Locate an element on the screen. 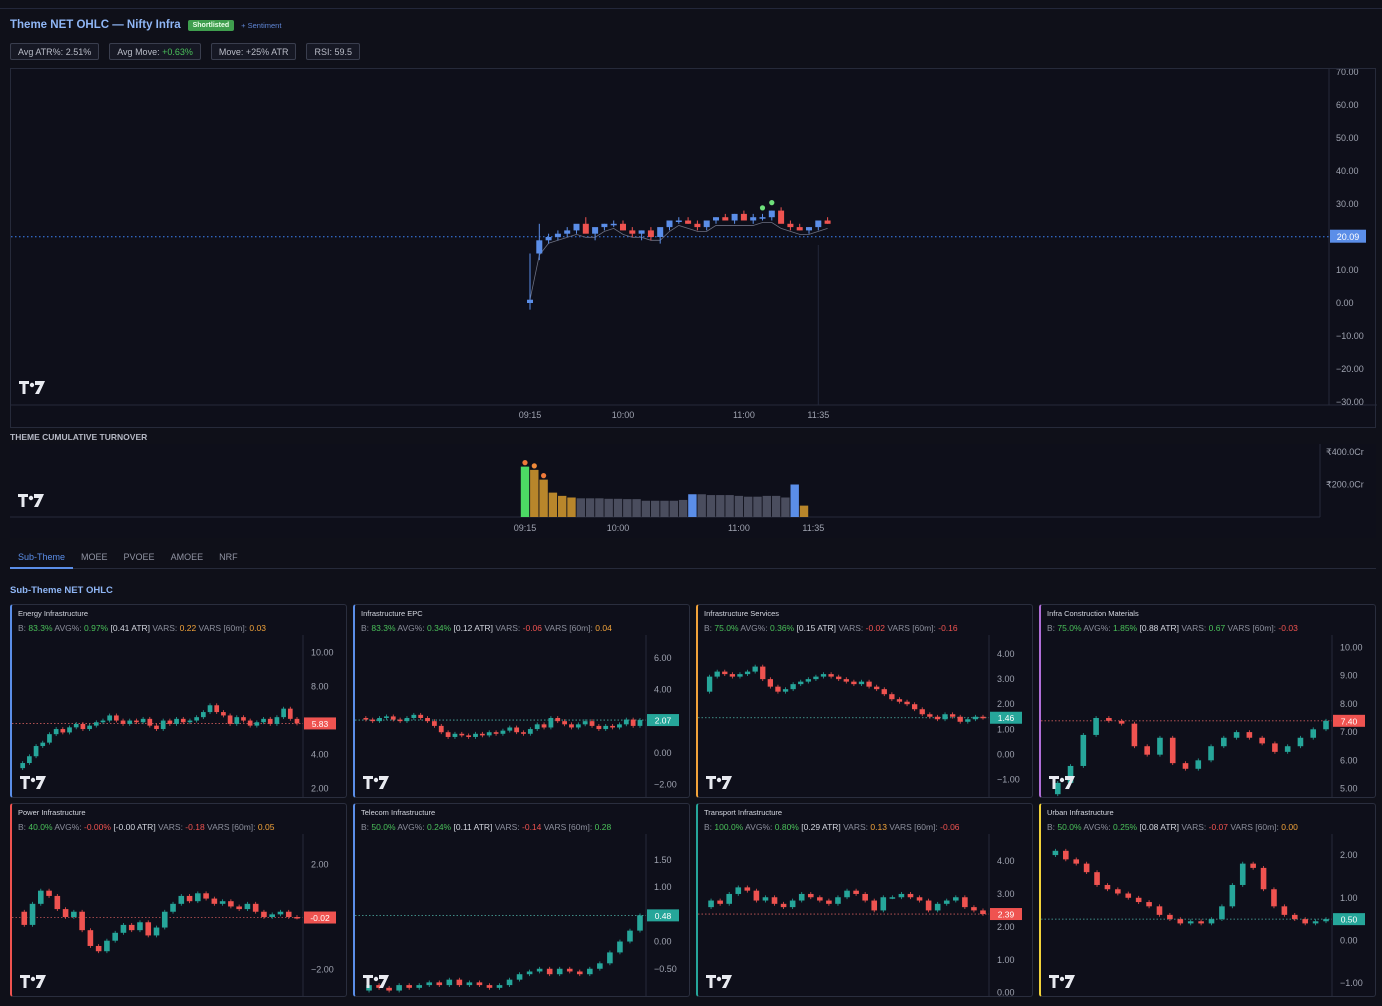  turnover-time-label: 11:00 is located at coordinates (739, 528).